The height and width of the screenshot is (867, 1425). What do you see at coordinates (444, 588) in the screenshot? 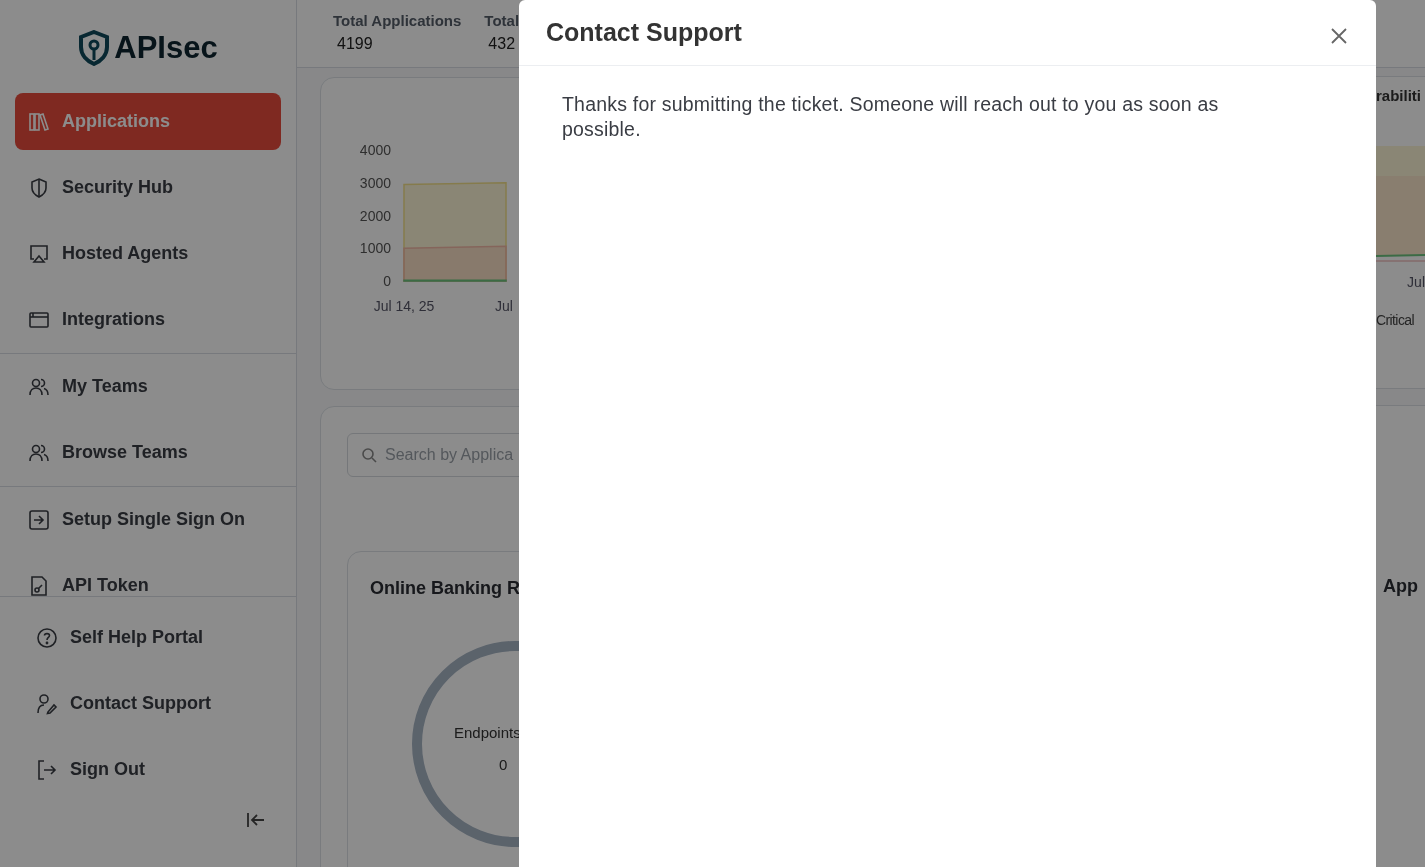
I see `application-title: Online Banking R` at bounding box center [444, 588].